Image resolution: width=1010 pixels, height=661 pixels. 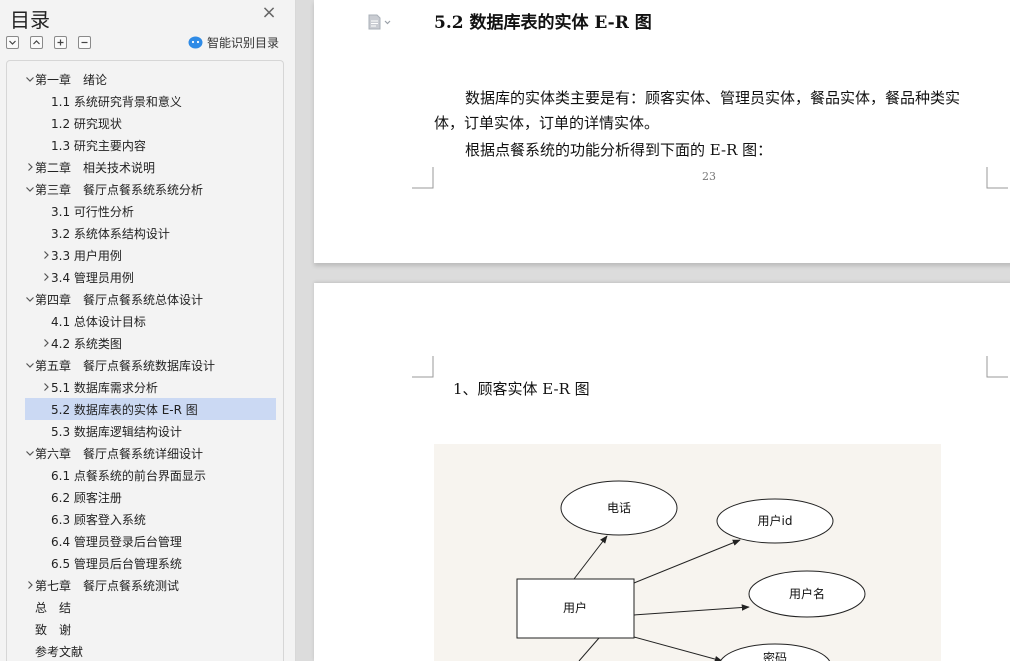 What do you see at coordinates (110, 233) in the screenshot?
I see `toc-item-label: 3.2 系统体系结构设计` at bounding box center [110, 233].